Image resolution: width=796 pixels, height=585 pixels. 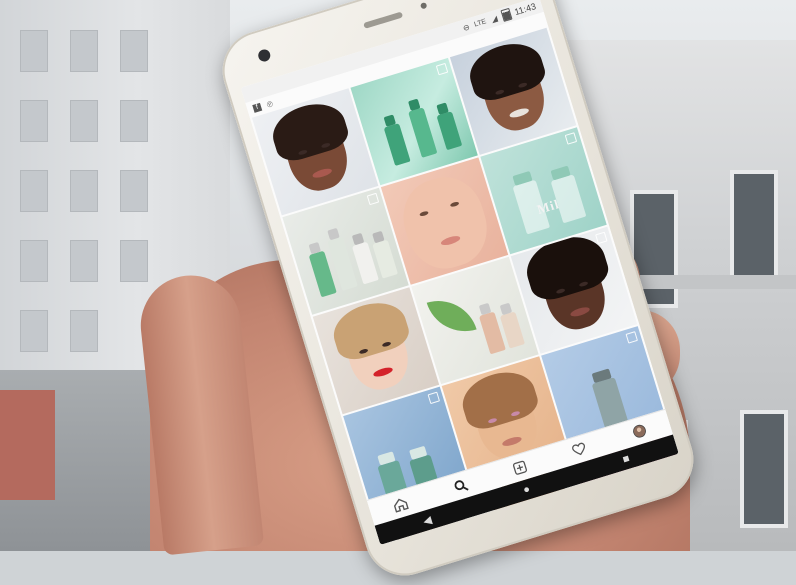 I want to click on recents-icon: ■, so click(x=626, y=459).